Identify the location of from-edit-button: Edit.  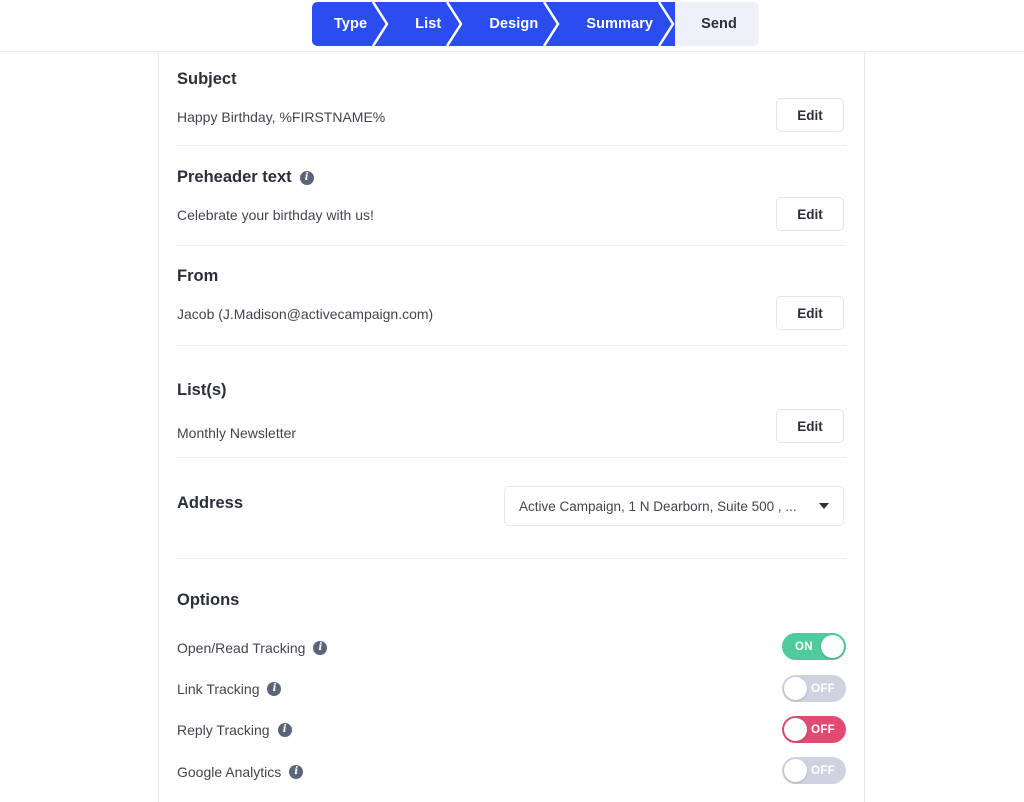
(810, 313).